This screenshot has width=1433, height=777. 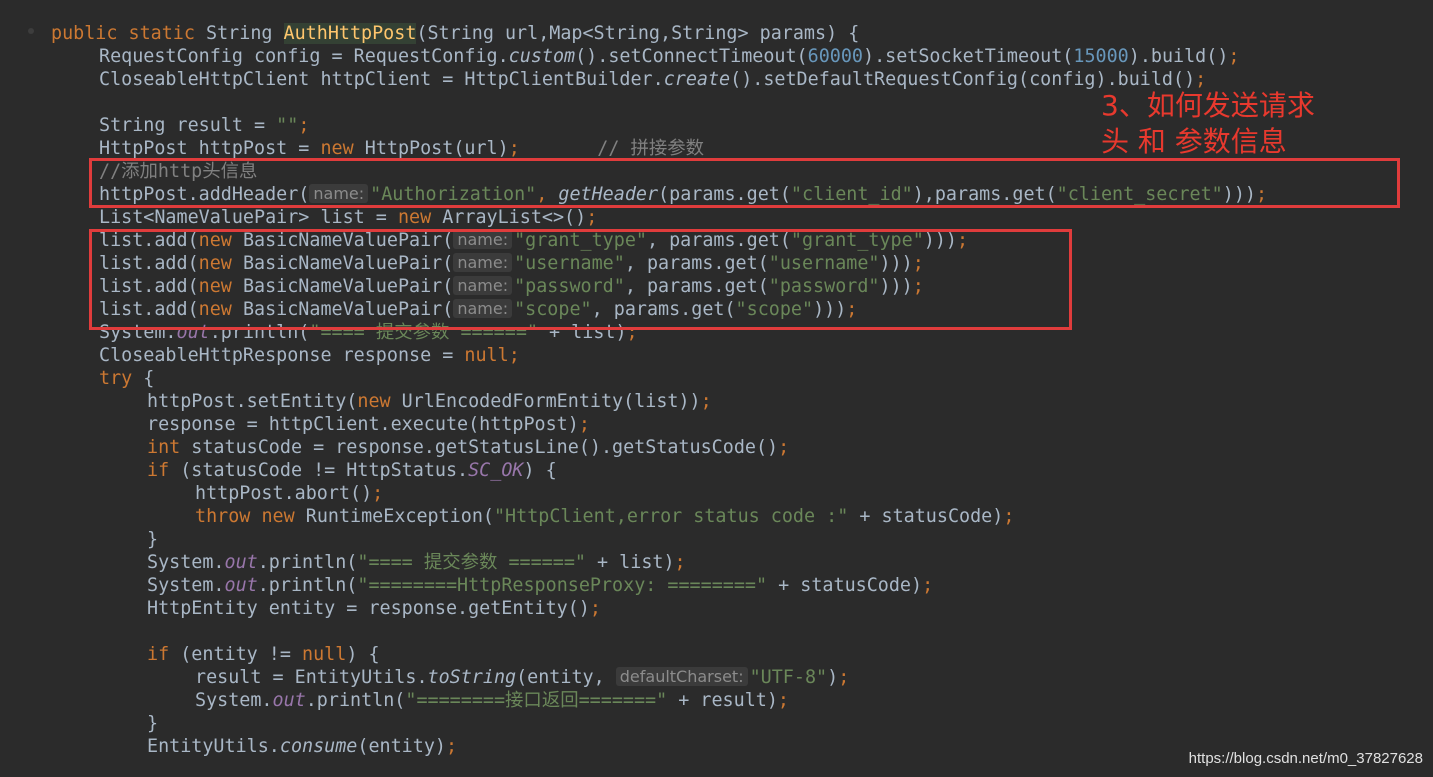 I want to click on code-text: String result =, so click(x=188, y=125).